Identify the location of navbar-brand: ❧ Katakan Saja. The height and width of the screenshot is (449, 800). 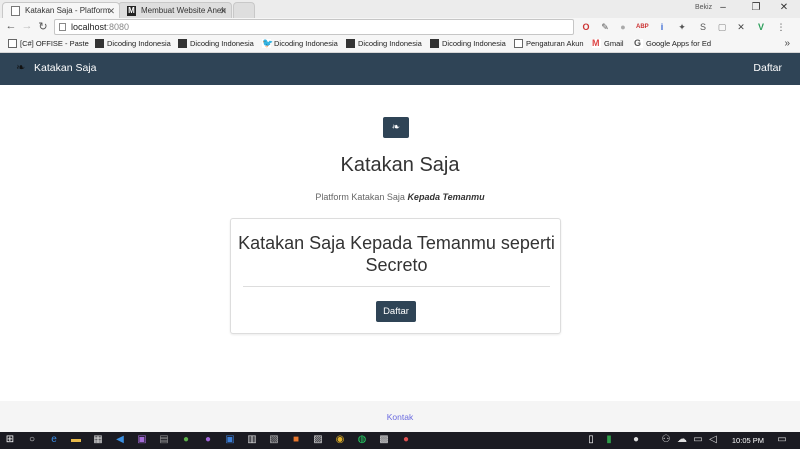
(56, 68).